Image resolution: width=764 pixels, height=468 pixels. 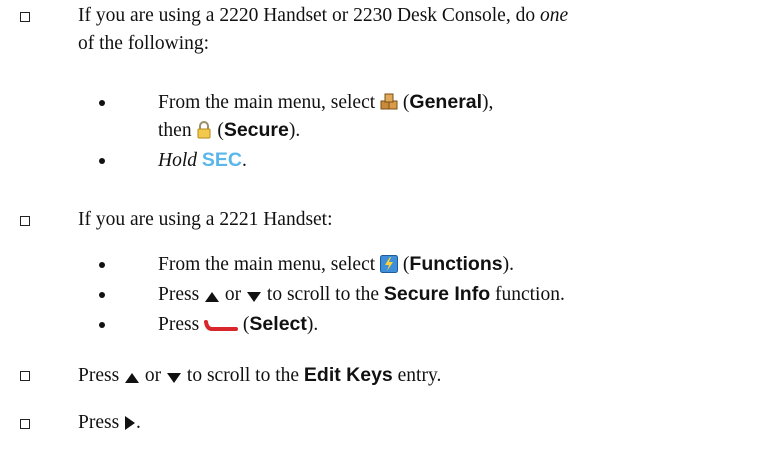 I want to click on right-arrow-icon, so click(x=130, y=426).